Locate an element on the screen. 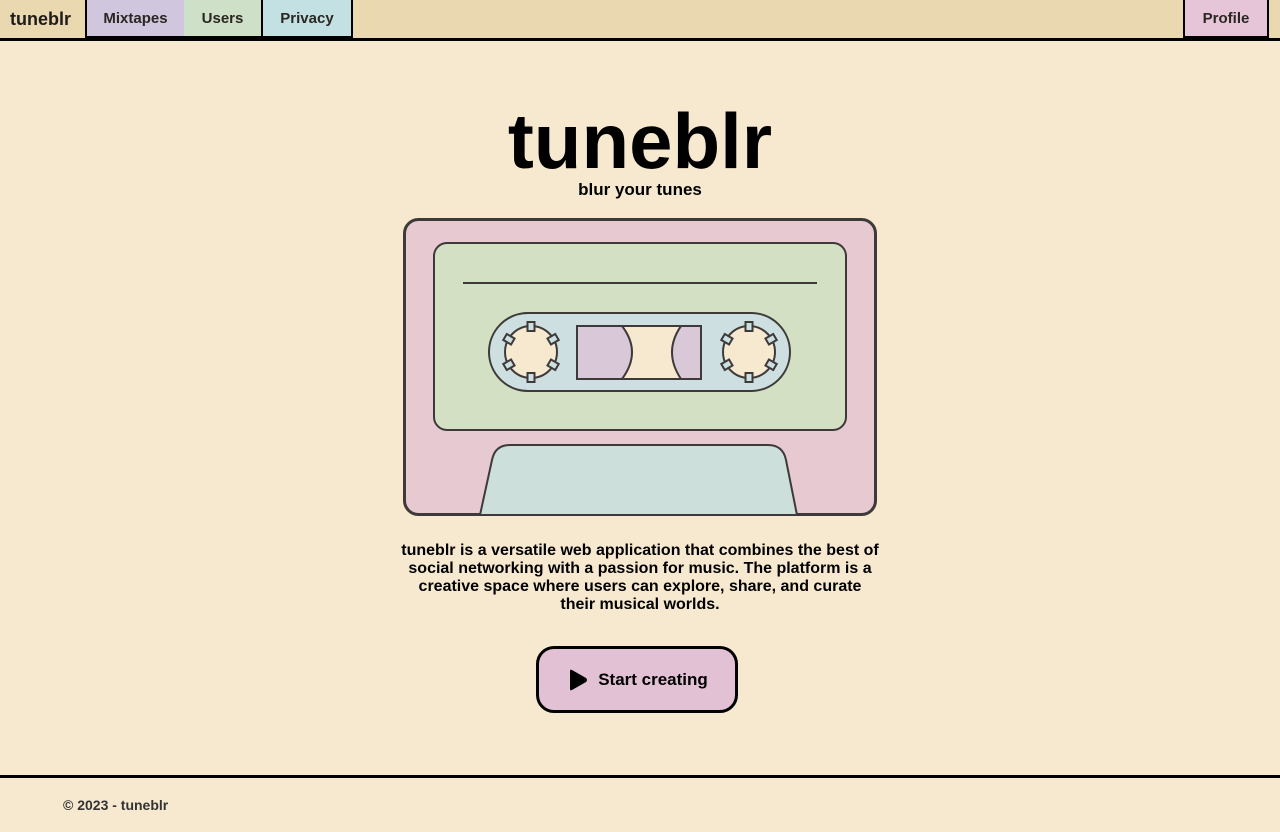 The image size is (1280, 832). start-creating-button: Start creating is located at coordinates (637, 679).